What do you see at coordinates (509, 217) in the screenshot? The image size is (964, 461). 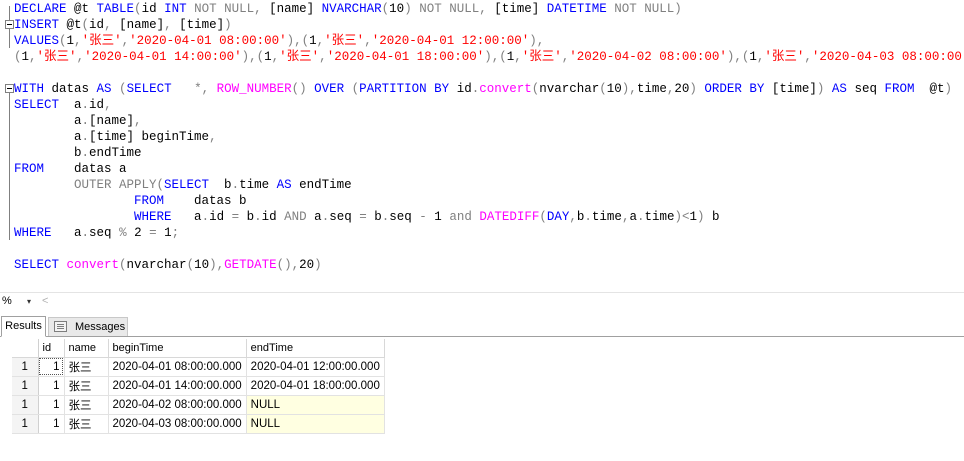 I see `code-token: DATEDIFF` at bounding box center [509, 217].